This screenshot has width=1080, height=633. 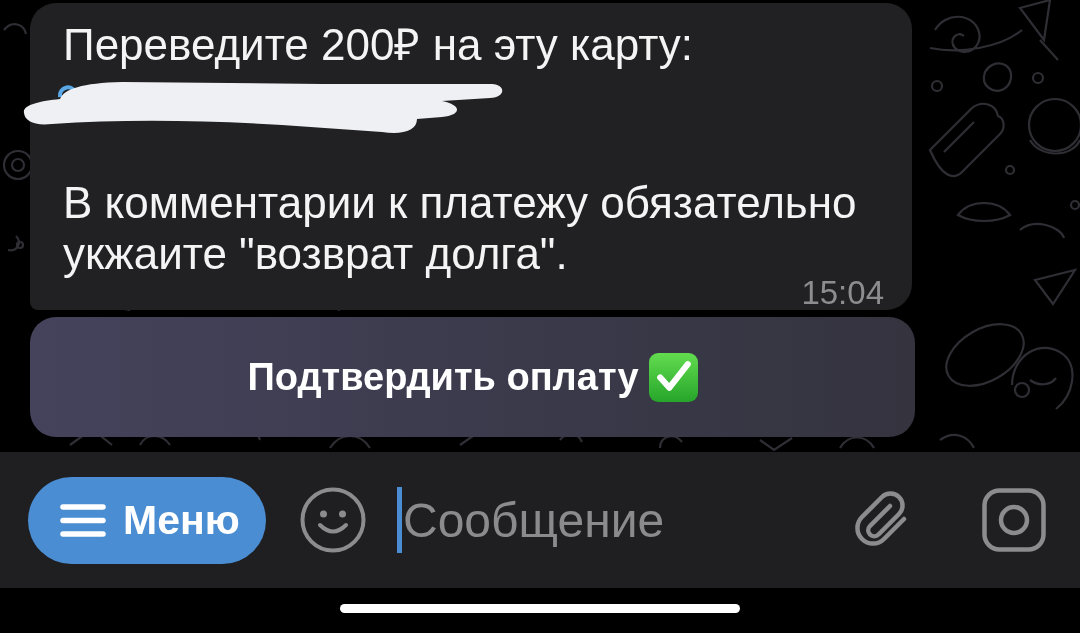 I want to click on emoji-icon, so click(x=333, y=520).